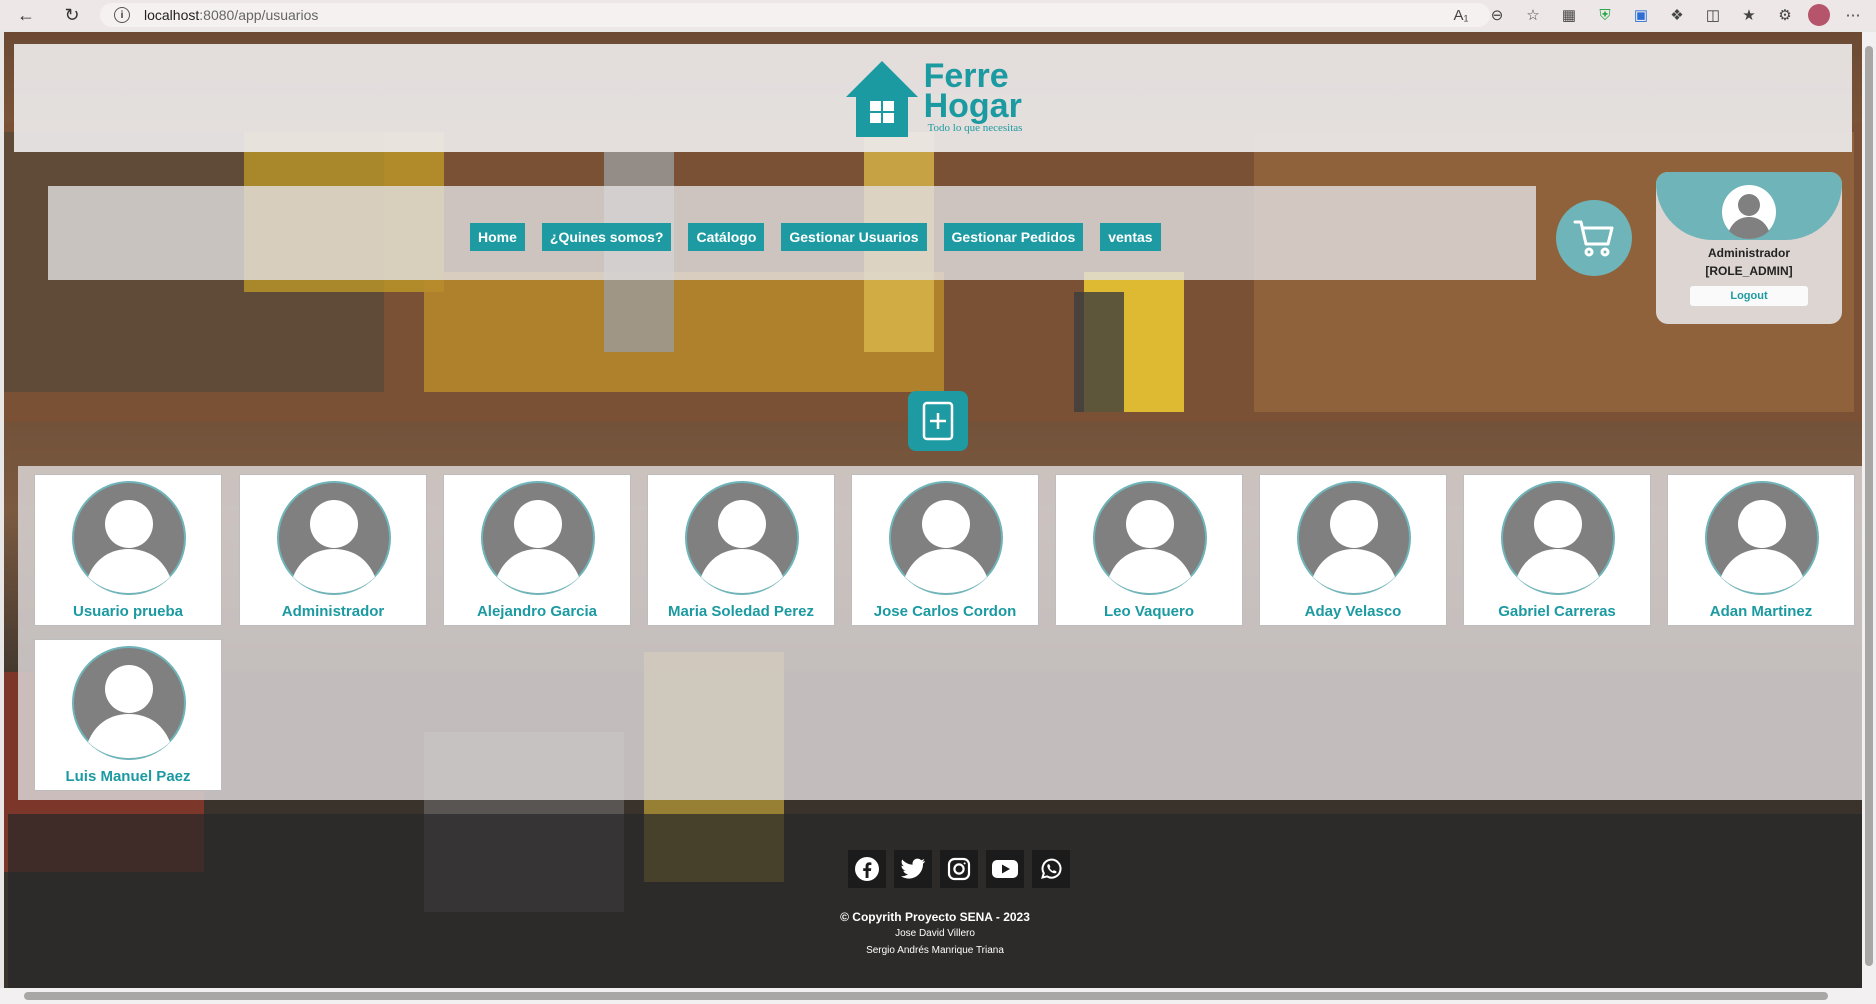 The image size is (1876, 1004). What do you see at coordinates (926, 996) in the screenshot?
I see `horizontal-scrollbar-thumb` at bounding box center [926, 996].